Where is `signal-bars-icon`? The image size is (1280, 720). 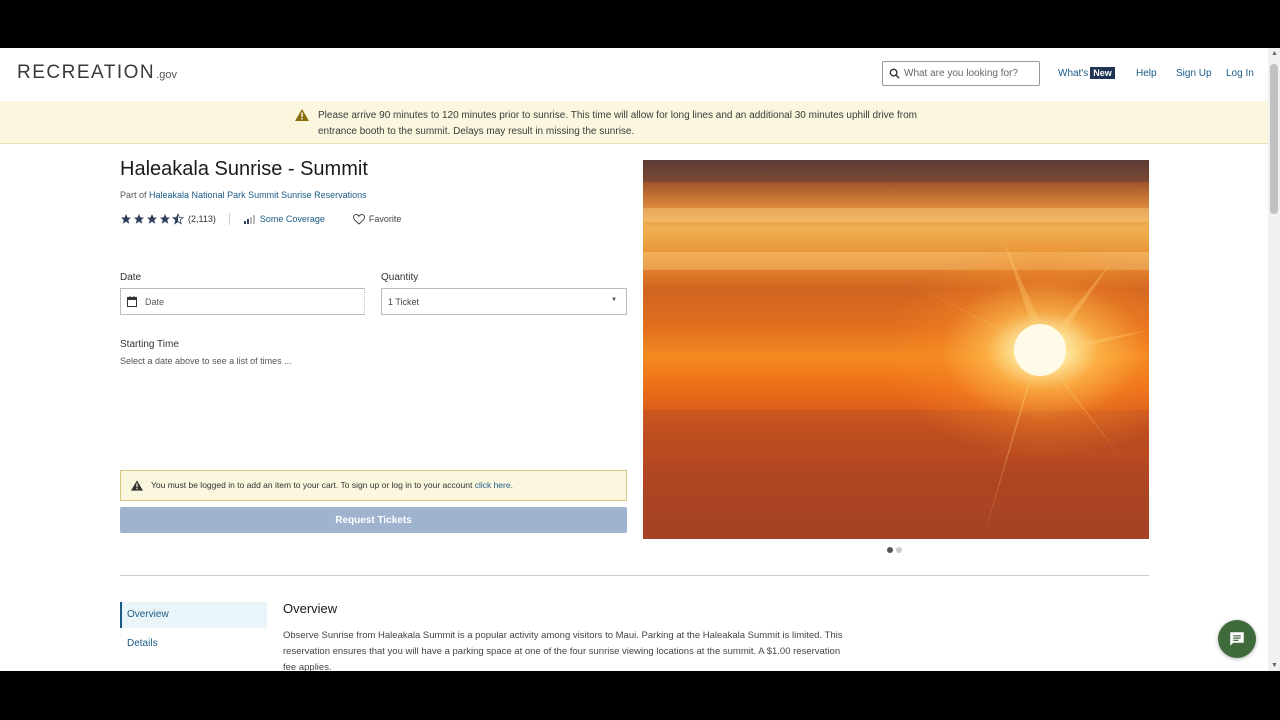 signal-bars-icon is located at coordinates (249, 219).